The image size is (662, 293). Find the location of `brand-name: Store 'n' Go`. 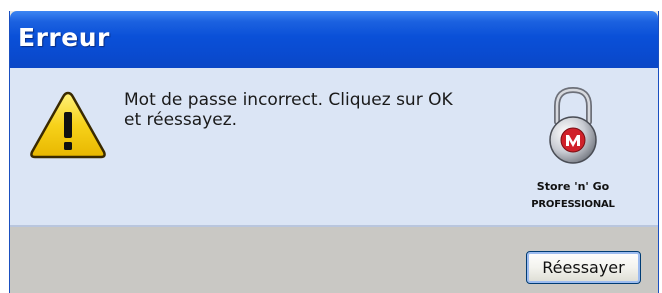

brand-name: Store 'n' Go is located at coordinates (573, 186).